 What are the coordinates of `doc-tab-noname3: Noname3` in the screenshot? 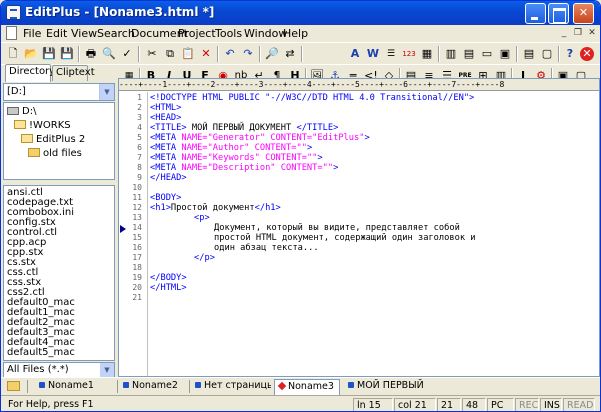 It's located at (307, 387).